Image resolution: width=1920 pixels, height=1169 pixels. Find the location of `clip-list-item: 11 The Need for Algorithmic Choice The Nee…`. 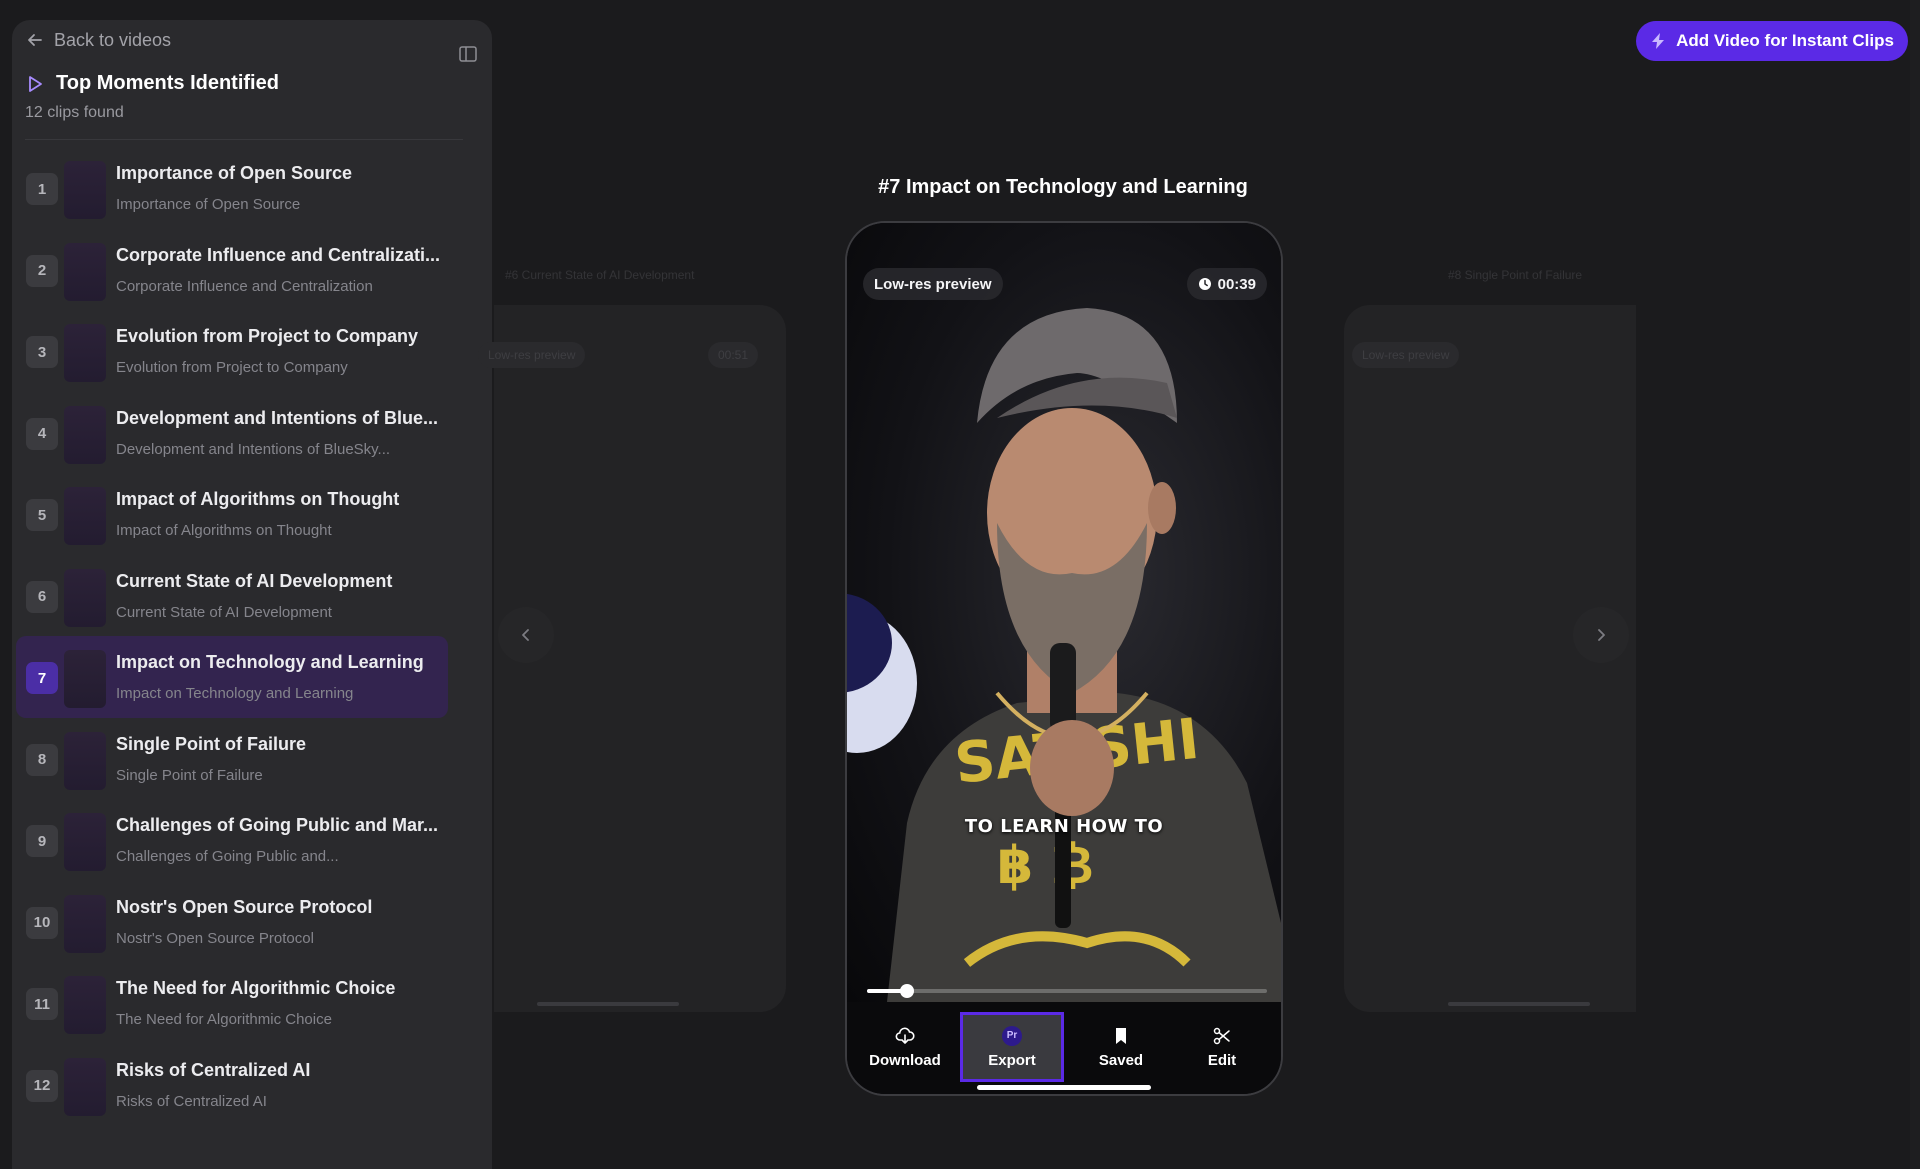

clip-list-item: 11 The Need for Algorithmic Choice The Nee… is located at coordinates (232, 1003).